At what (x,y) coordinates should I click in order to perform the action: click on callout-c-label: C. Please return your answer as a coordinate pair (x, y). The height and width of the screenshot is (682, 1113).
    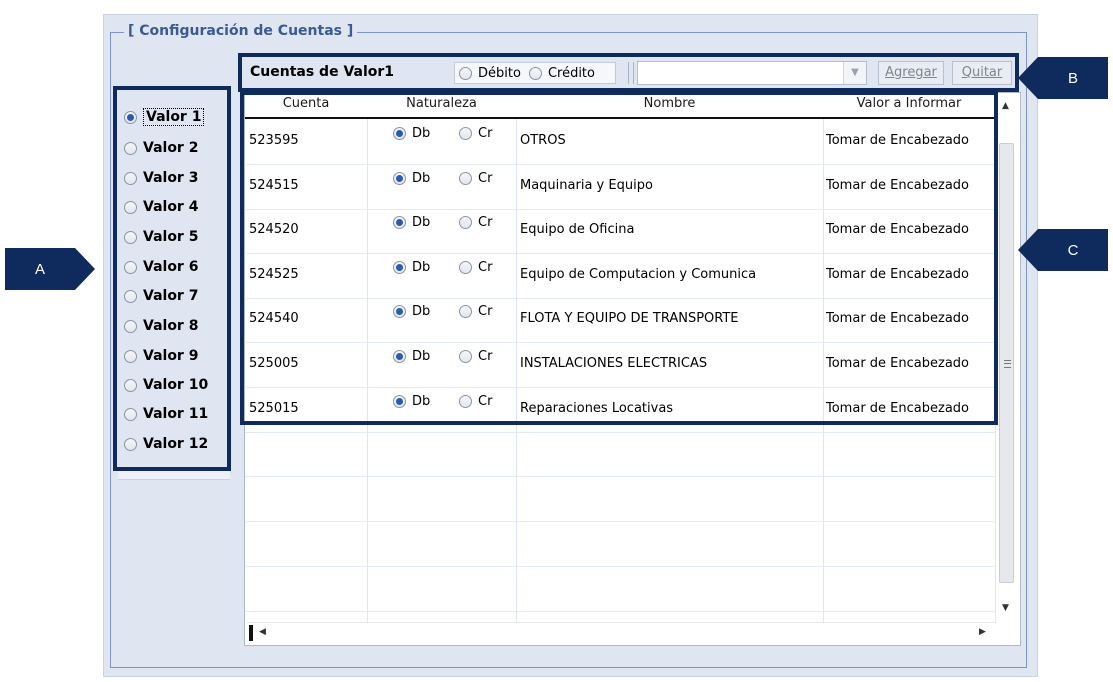
    Looking at the image, I should click on (1073, 250).